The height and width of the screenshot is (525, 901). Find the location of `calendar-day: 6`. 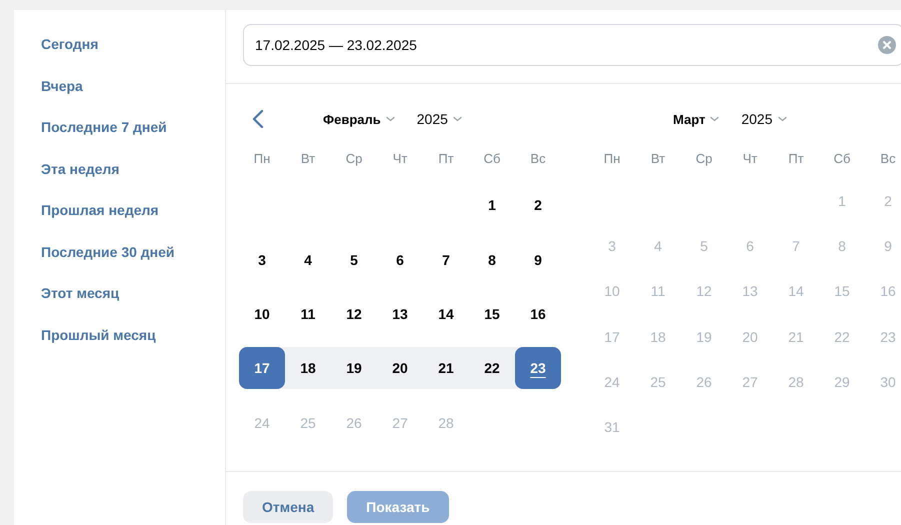

calendar-day: 6 is located at coordinates (400, 259).